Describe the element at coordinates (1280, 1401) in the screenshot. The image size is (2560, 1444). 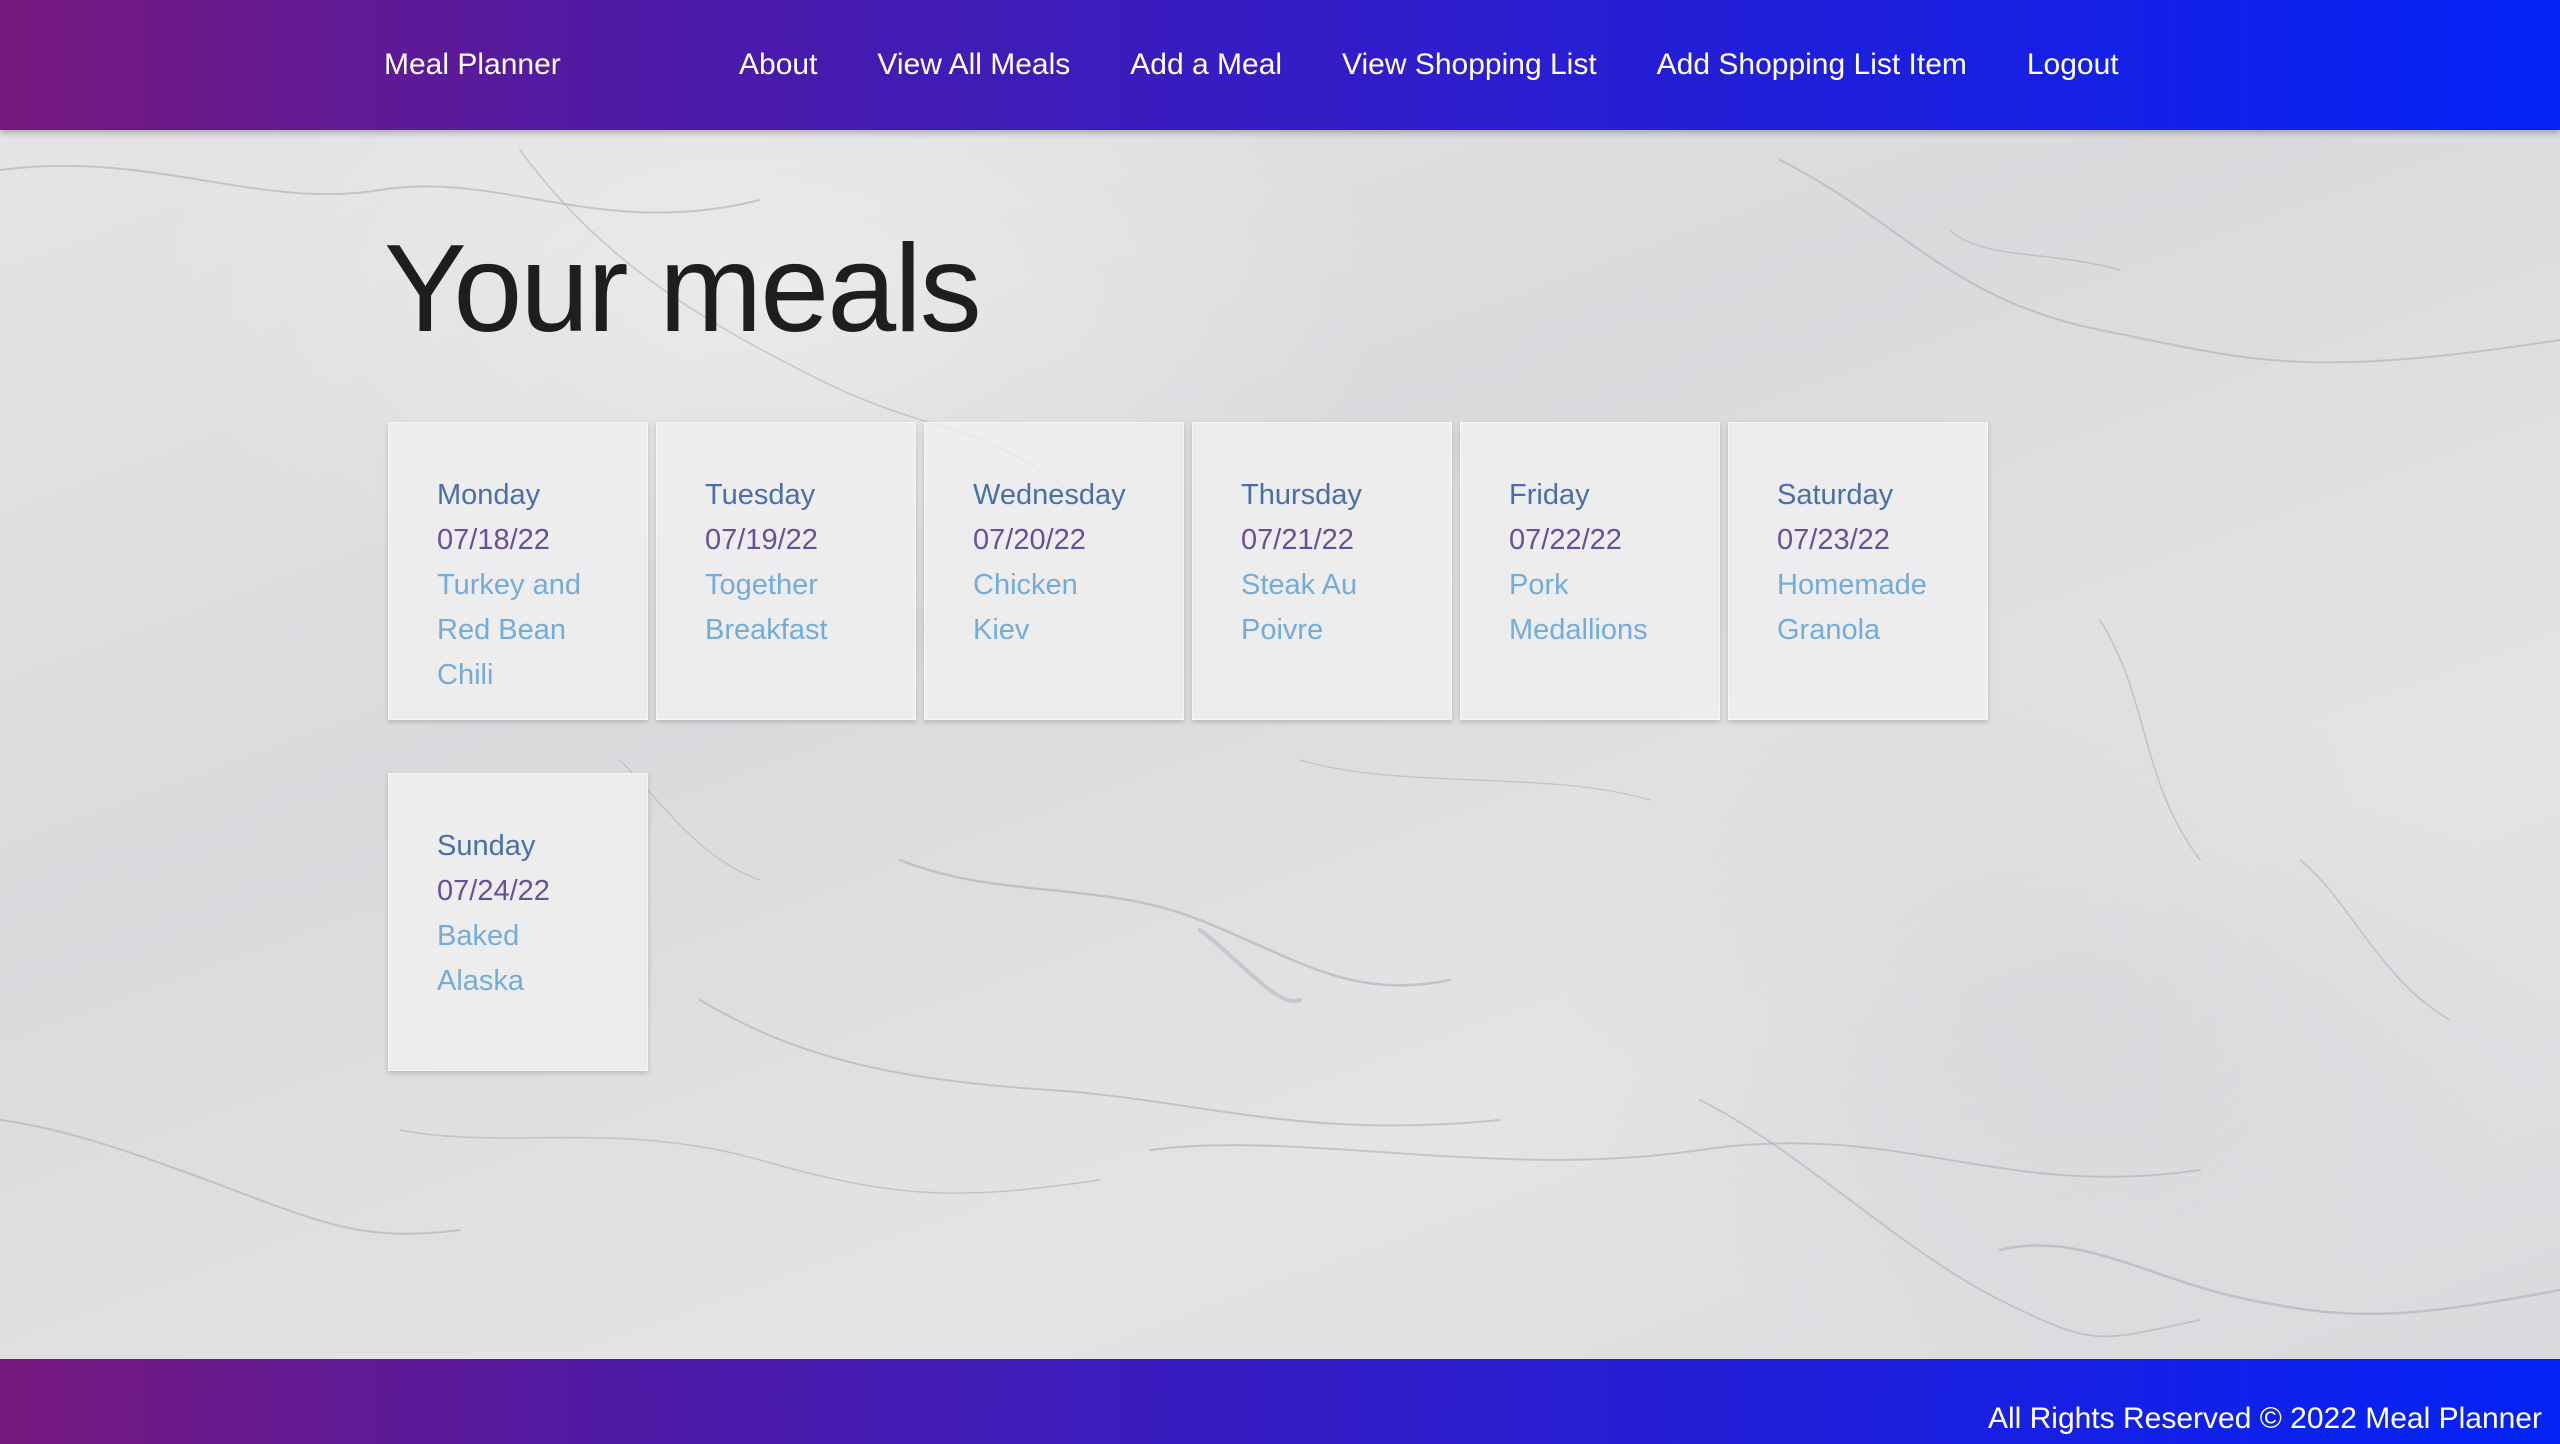
I see `footer: All Rights Reserved © 2022 Meal Planner` at that location.